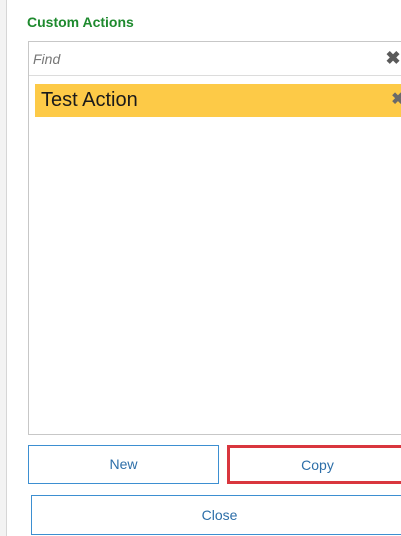 The image size is (401, 536). What do you see at coordinates (193, 59) in the screenshot?
I see `find-input` at bounding box center [193, 59].